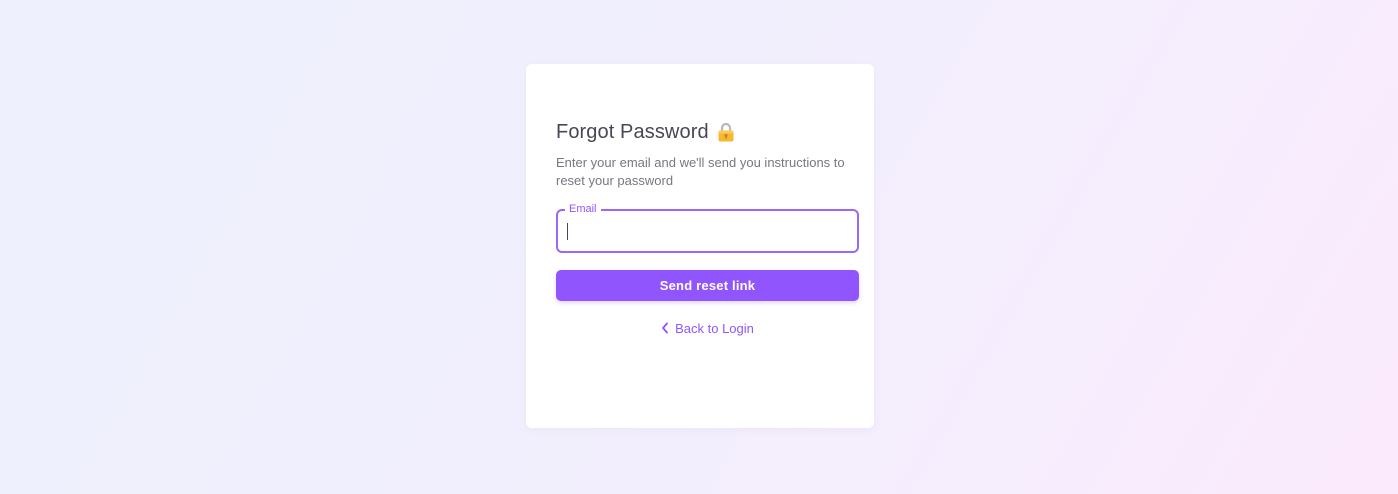  What do you see at coordinates (707, 231) in the screenshot?
I see `email-input` at bounding box center [707, 231].